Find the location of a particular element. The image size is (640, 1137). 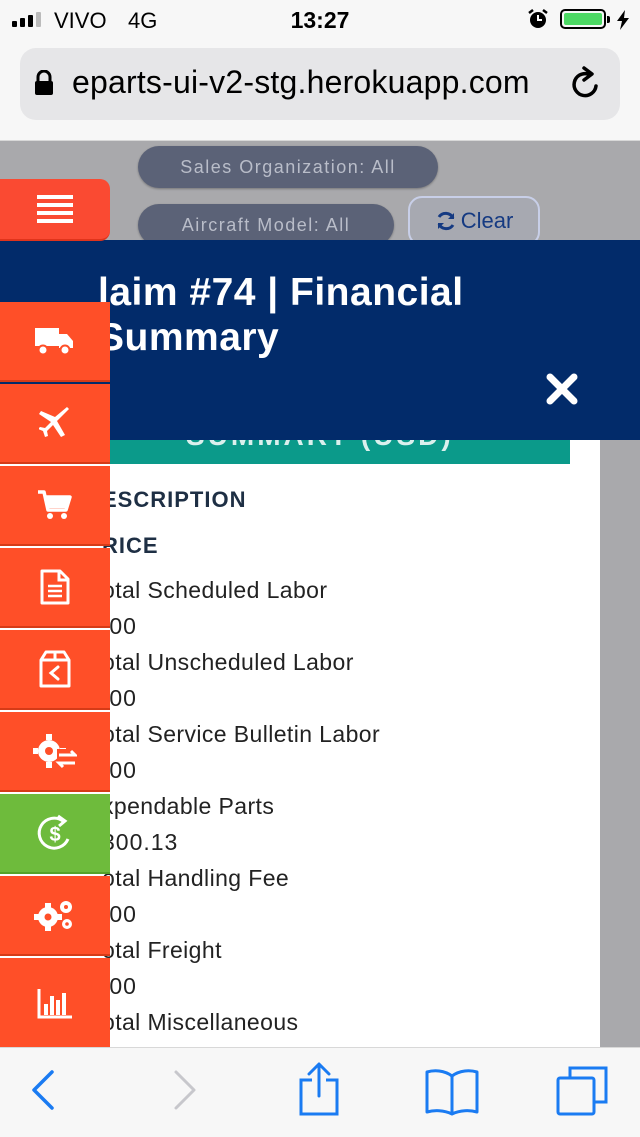

row-label: otal Freight is located at coordinates (162, 950).